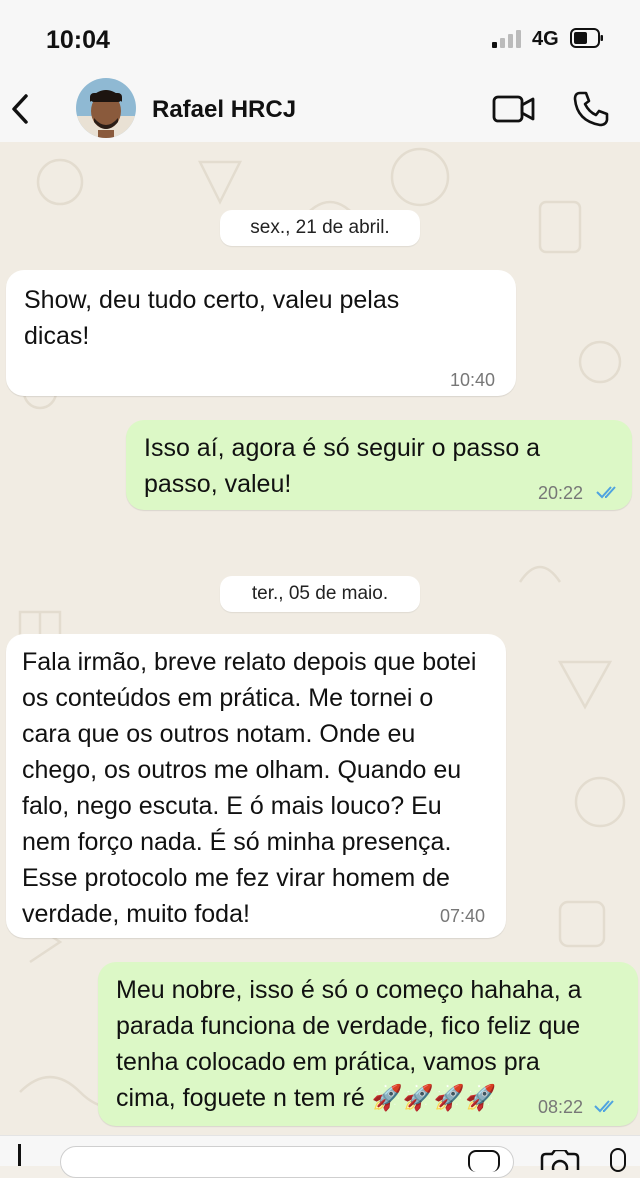 The height and width of the screenshot is (1178, 640). I want to click on status-time: 10:04, so click(78, 40).